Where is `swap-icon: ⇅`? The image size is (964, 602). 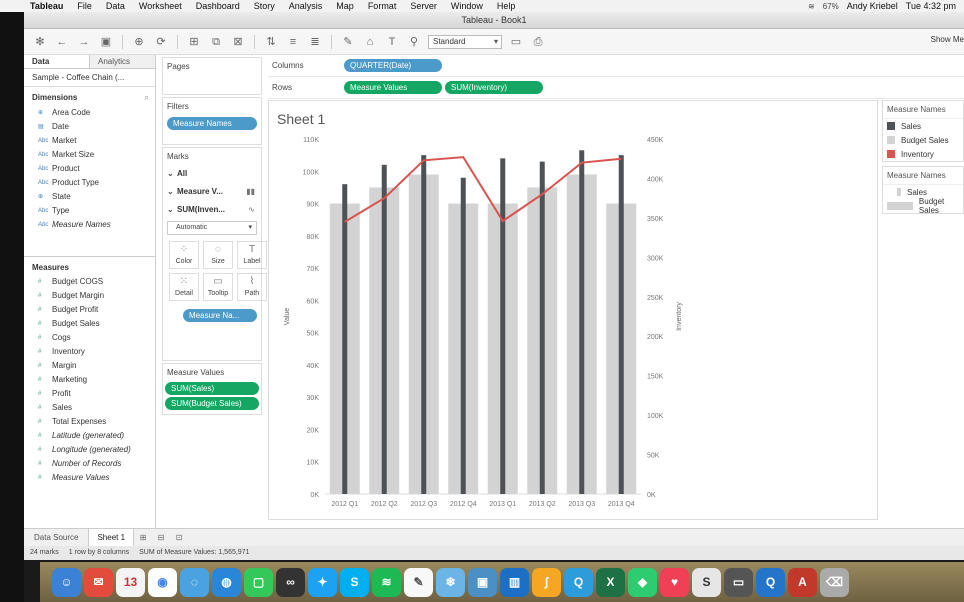 swap-icon: ⇅ is located at coordinates (271, 42).